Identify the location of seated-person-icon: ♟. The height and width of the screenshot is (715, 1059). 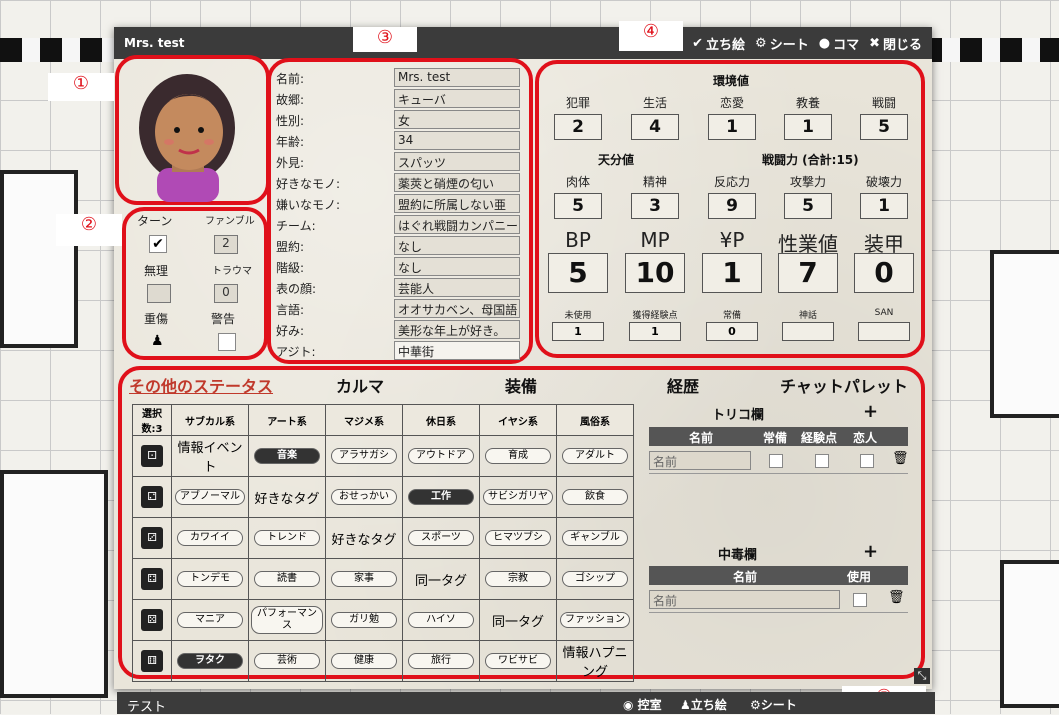
(157, 341).